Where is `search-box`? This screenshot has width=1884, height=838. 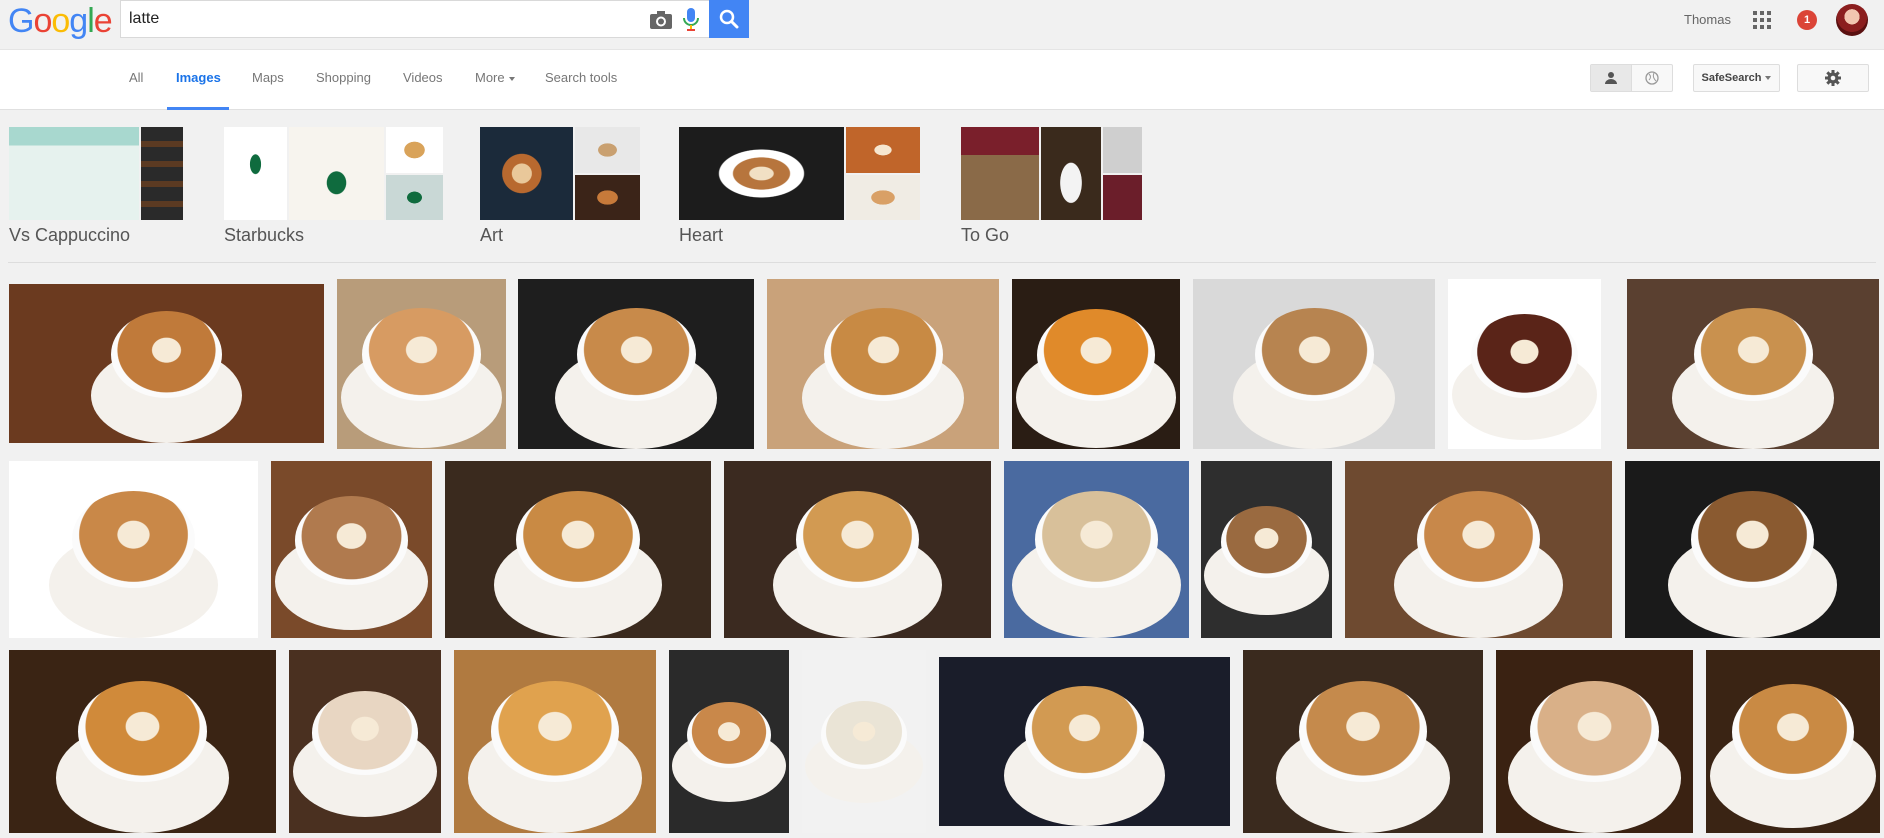
search-box is located at coordinates (414, 19).